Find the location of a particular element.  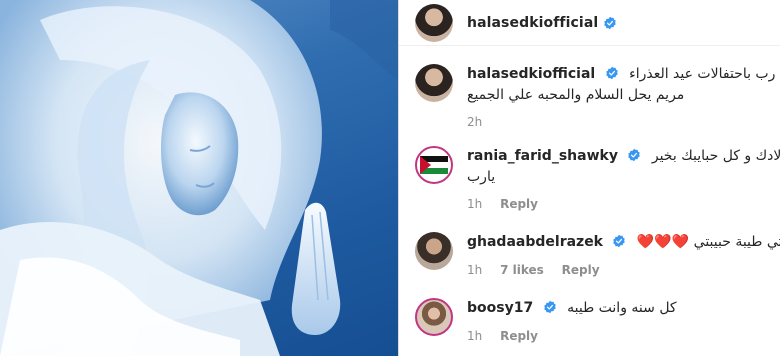

comment-text: كل سنه وانت طيبه is located at coordinates (622, 308).